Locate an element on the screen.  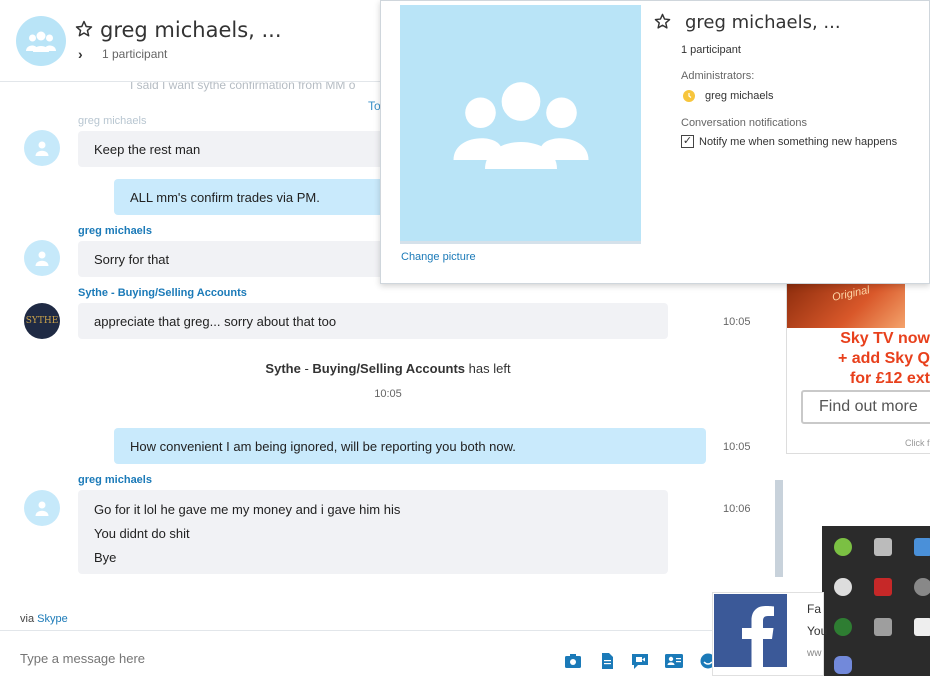
discord-icon is located at coordinates (843, 665).